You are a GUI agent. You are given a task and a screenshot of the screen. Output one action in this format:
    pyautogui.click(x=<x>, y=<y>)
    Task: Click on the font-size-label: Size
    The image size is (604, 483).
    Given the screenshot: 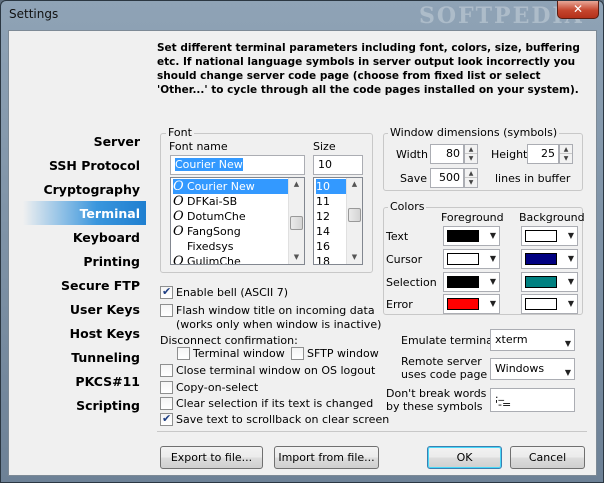 What is the action you would take?
    pyautogui.click(x=324, y=146)
    